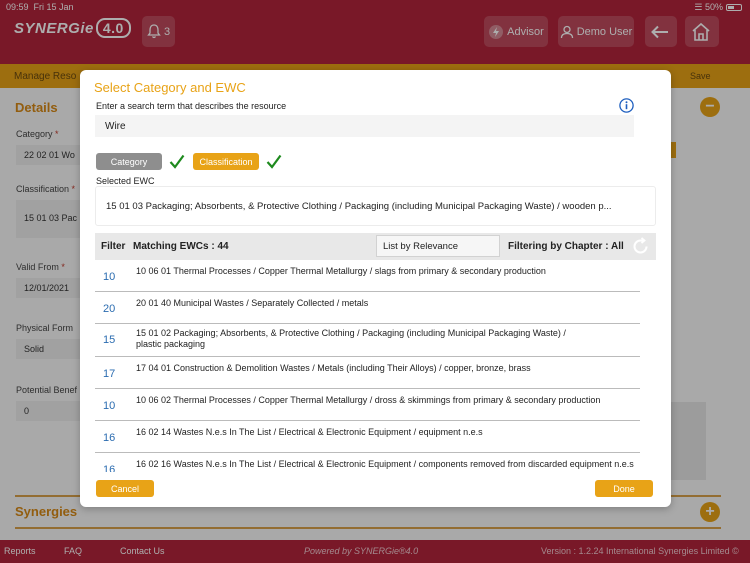  Describe the element at coordinates (125, 181) in the screenshot. I see `selected-ewc-label: Selected EWC` at that location.